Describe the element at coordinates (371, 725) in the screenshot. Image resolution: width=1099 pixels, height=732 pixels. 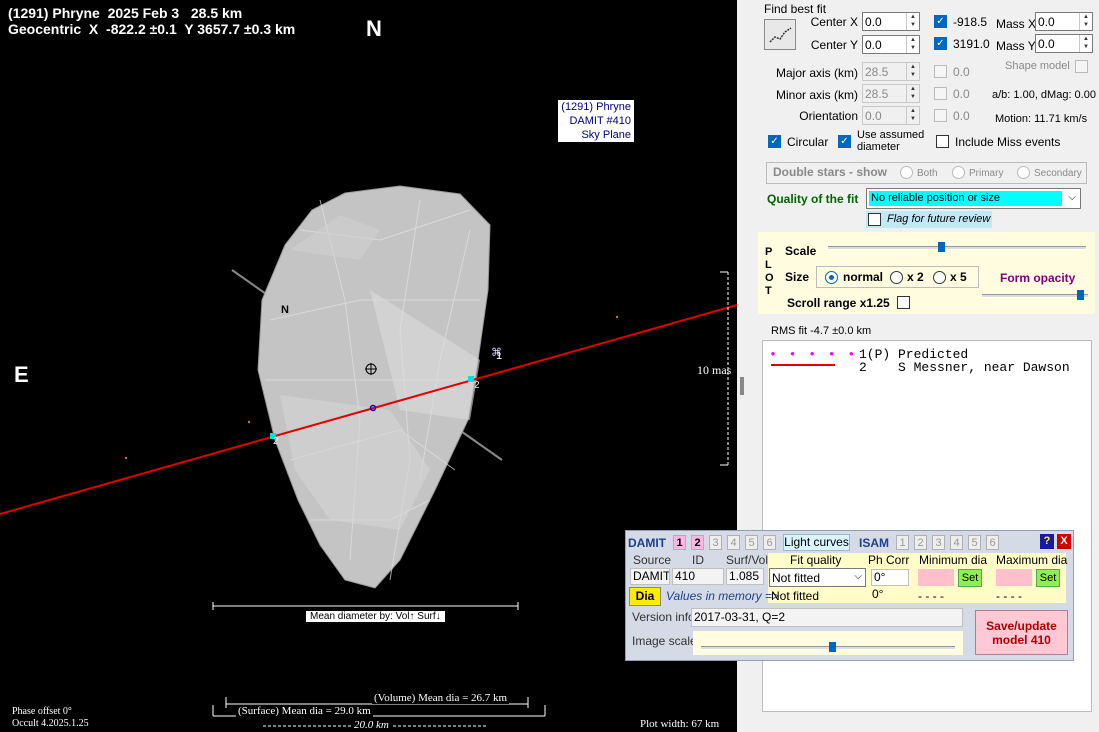
I see `scale-bar-20km: 20.0 km` at that location.